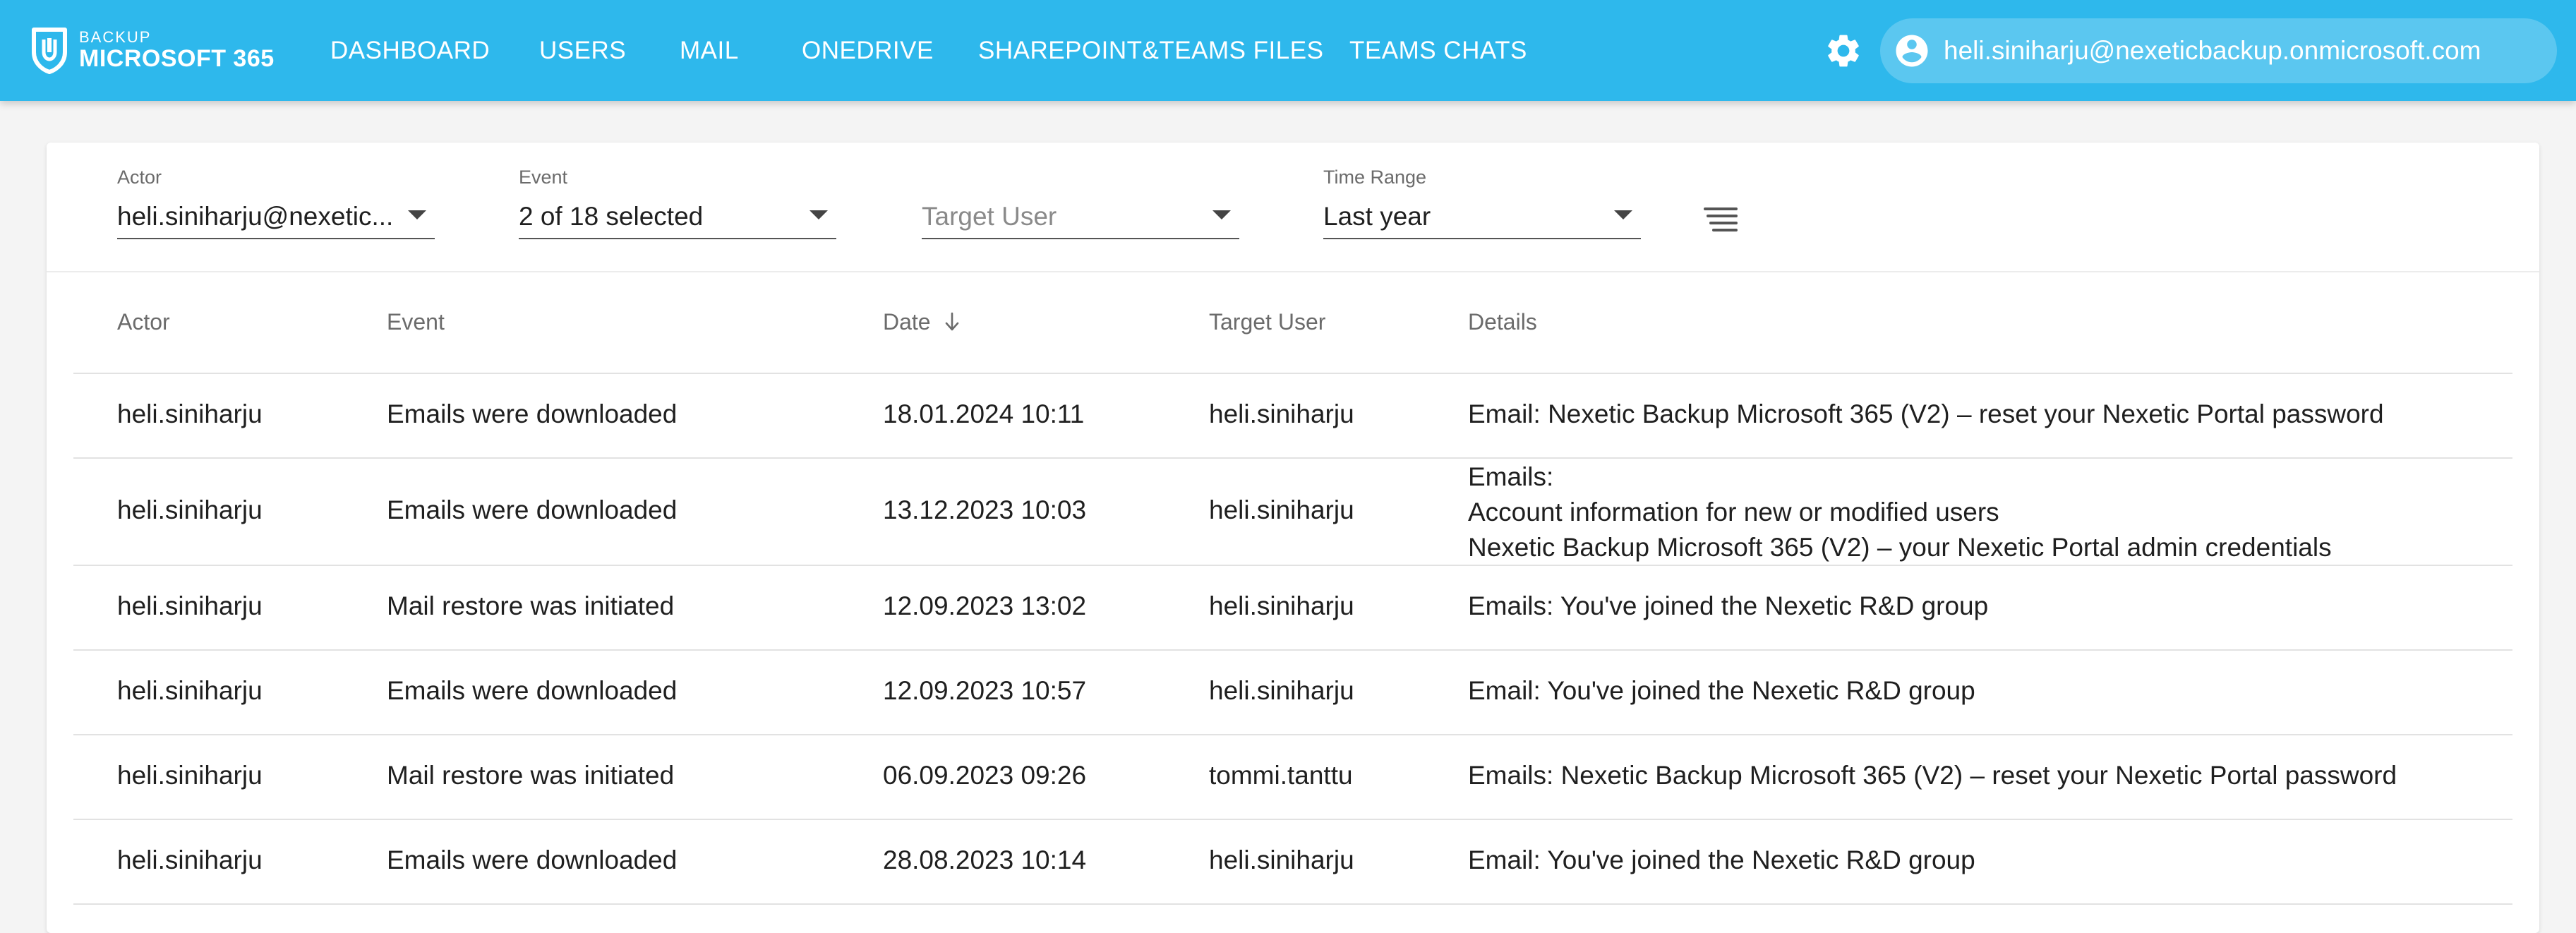 The image size is (2576, 933). What do you see at coordinates (1377, 216) in the screenshot?
I see `time-range-filter-value: Last year` at bounding box center [1377, 216].